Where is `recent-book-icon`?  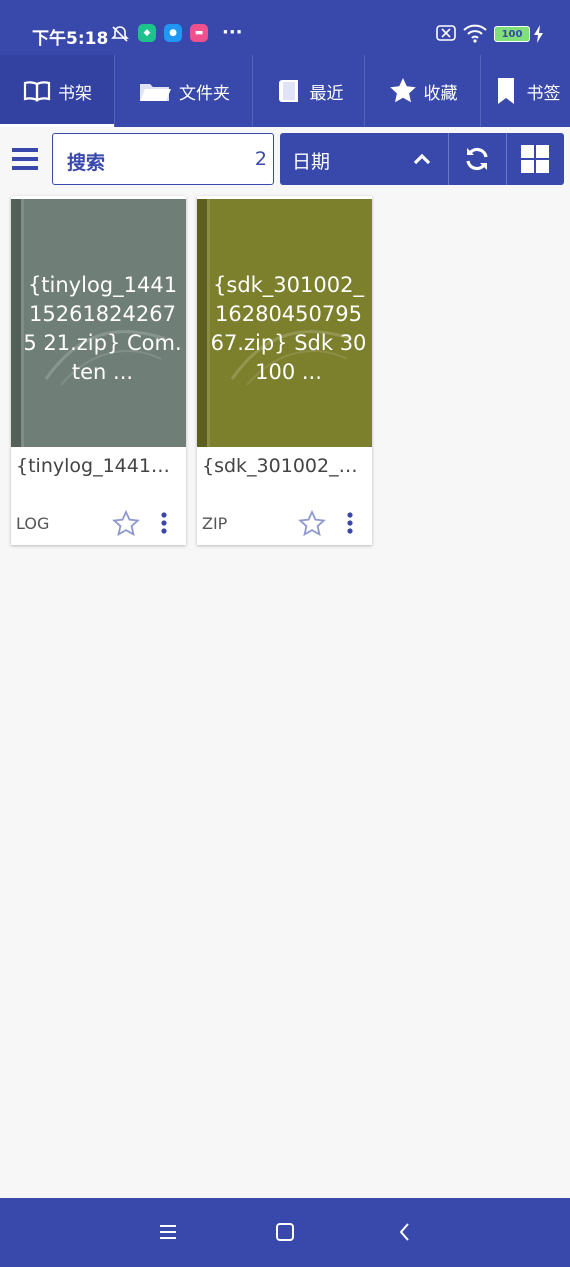
recent-book-icon is located at coordinates (288, 91).